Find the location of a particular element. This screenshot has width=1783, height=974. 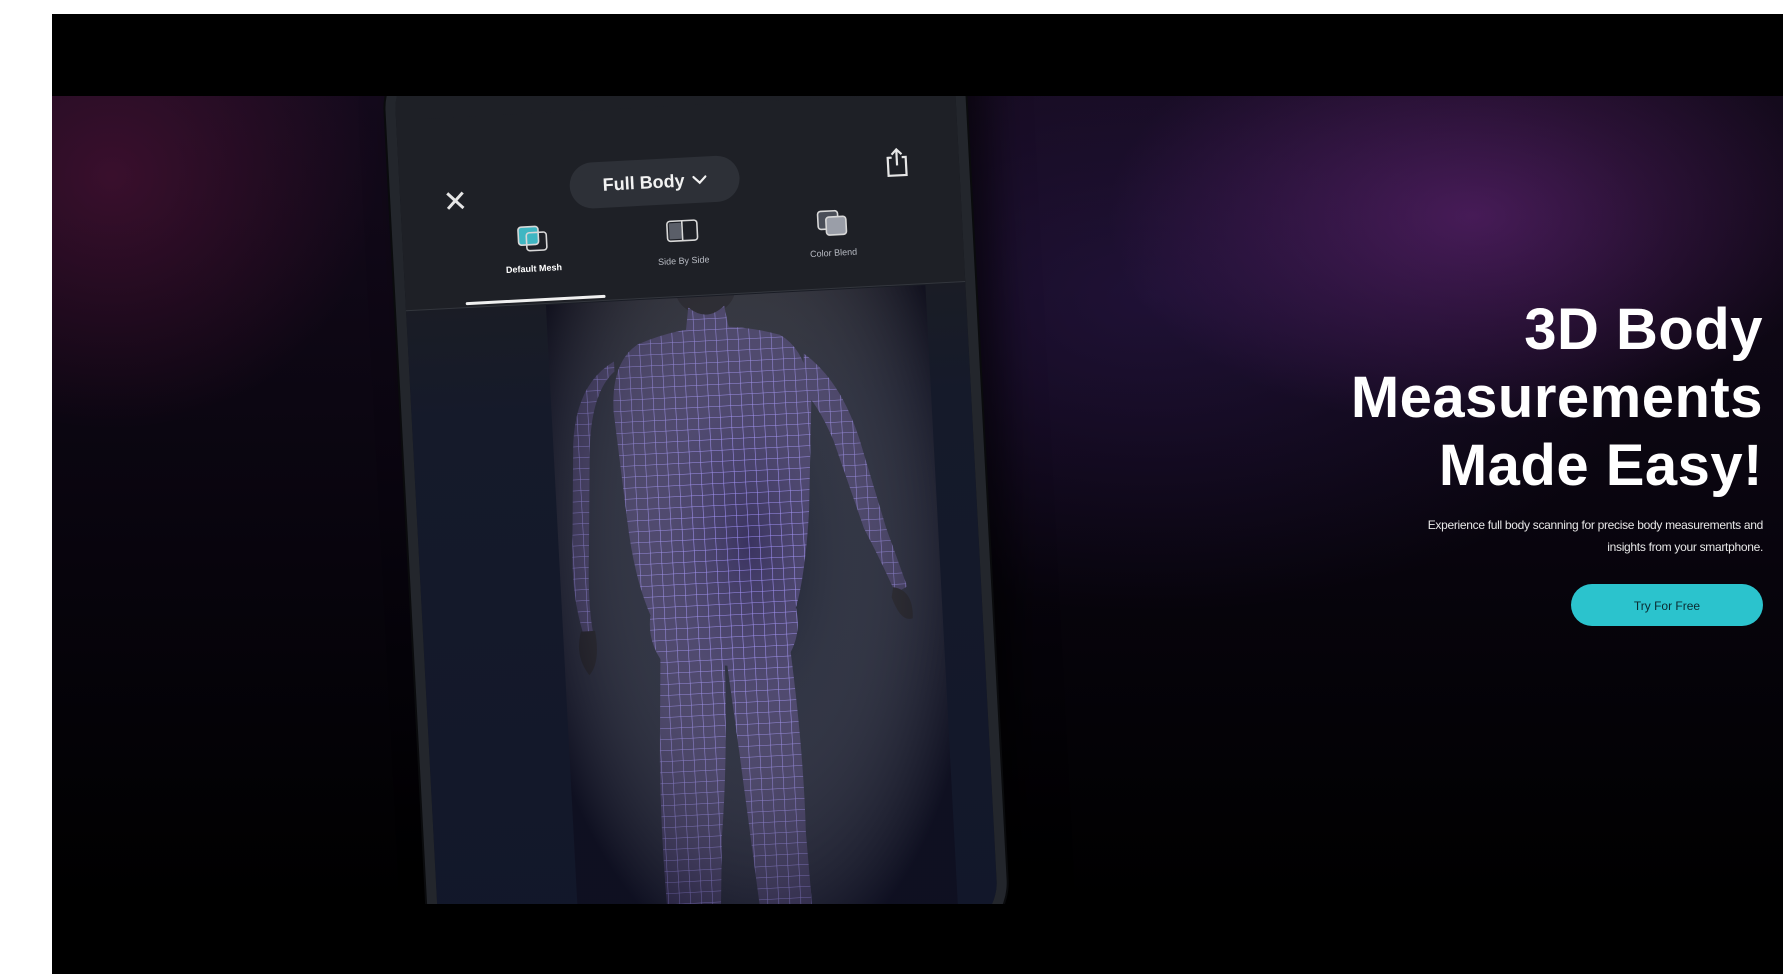

close-icon: ✕ is located at coordinates (456, 202).